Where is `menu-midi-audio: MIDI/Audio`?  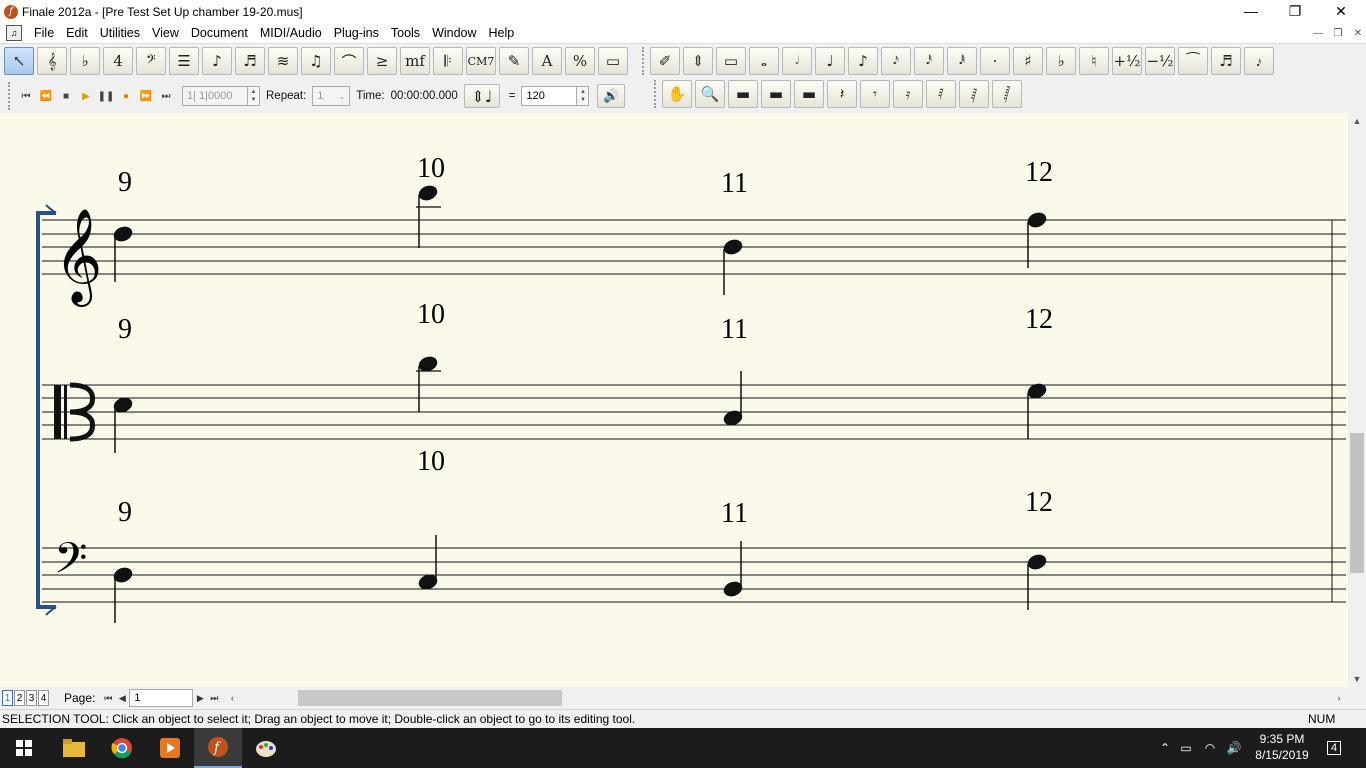 menu-midi-audio: MIDI/Audio is located at coordinates (291, 33).